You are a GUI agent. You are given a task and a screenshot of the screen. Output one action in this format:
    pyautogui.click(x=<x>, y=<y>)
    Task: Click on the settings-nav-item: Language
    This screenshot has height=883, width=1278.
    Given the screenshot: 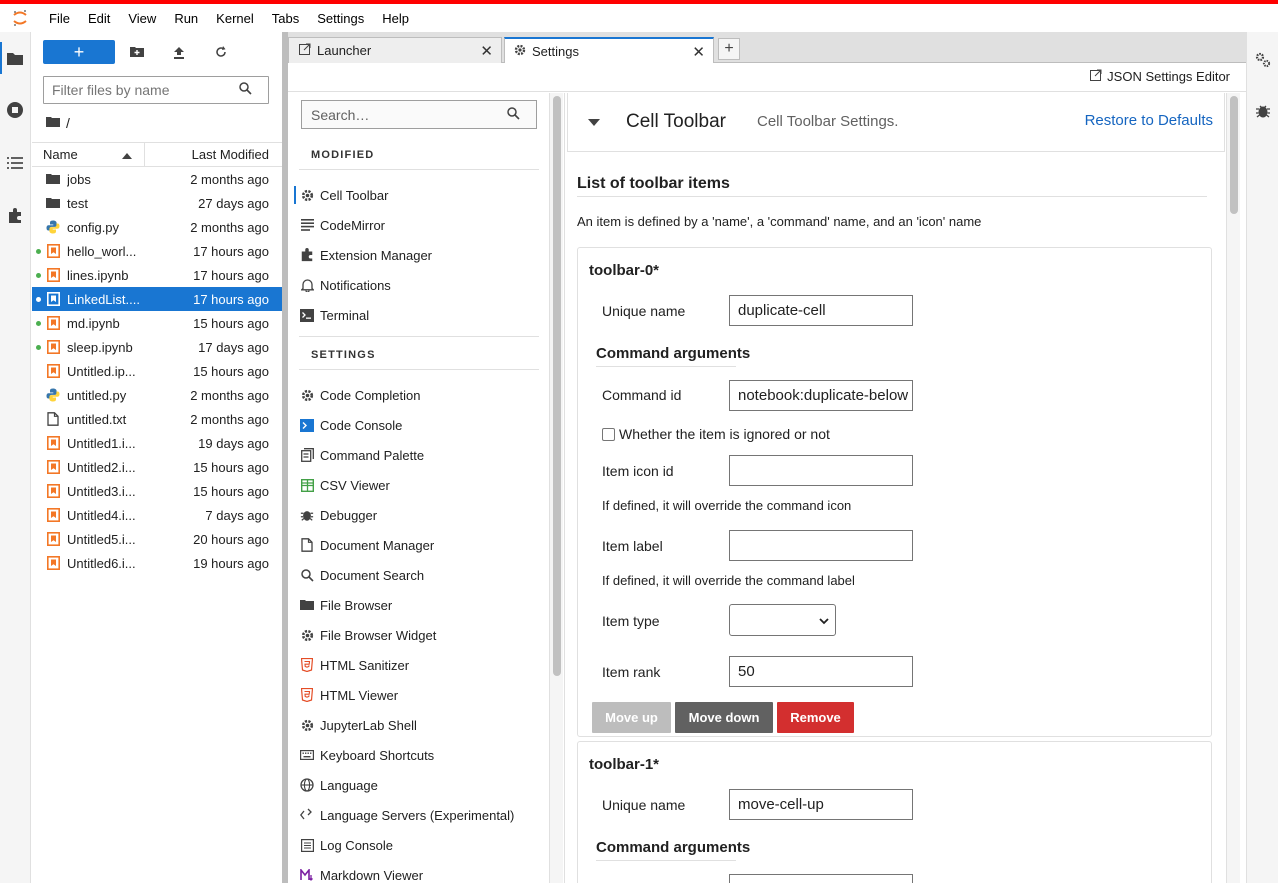 What is the action you would take?
    pyautogui.click(x=419, y=785)
    